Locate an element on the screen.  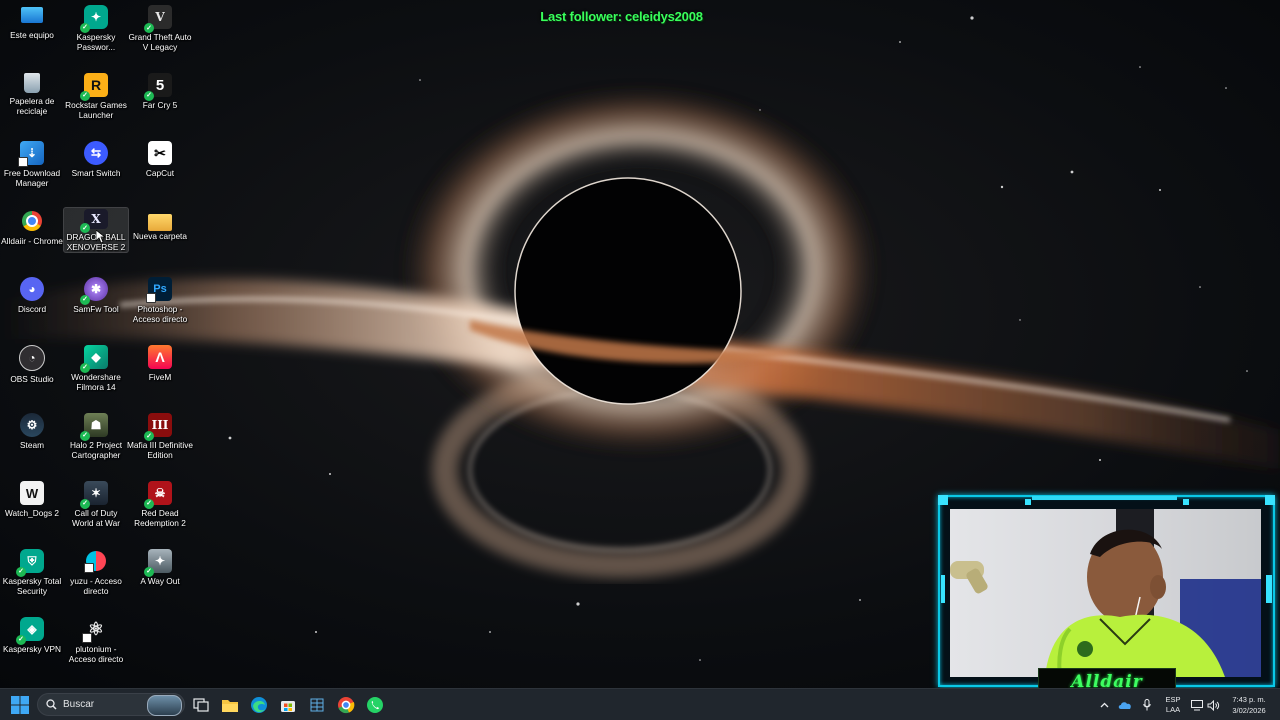
desktop-icon-label: Red Dead Redemption 2 is located at coordinates (160, 518).